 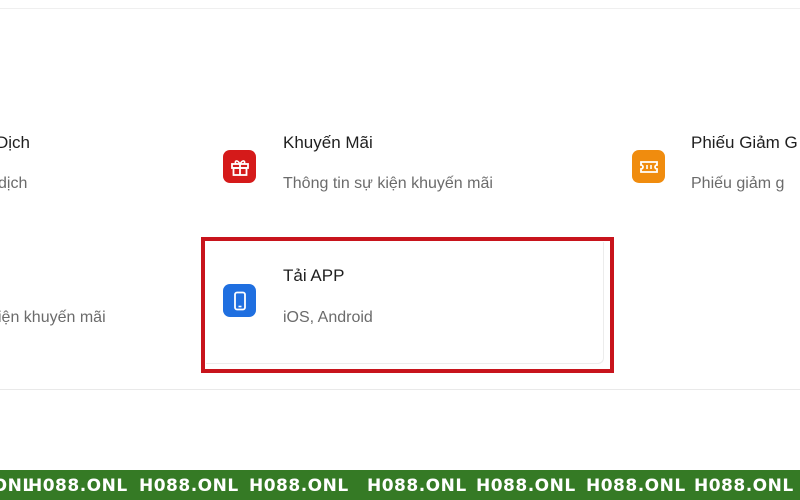 What do you see at coordinates (744, 142) in the screenshot?
I see `card-coupon-title: Phiếu Giảm G` at bounding box center [744, 142].